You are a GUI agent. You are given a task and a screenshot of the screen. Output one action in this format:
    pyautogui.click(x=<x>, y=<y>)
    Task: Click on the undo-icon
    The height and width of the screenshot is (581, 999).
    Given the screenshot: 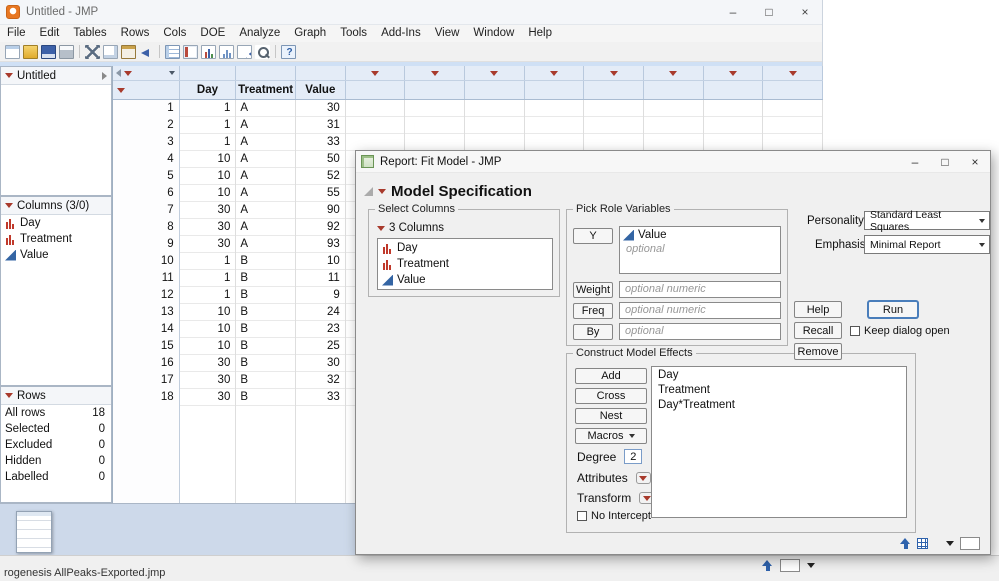 What is the action you would take?
    pyautogui.click(x=146, y=52)
    